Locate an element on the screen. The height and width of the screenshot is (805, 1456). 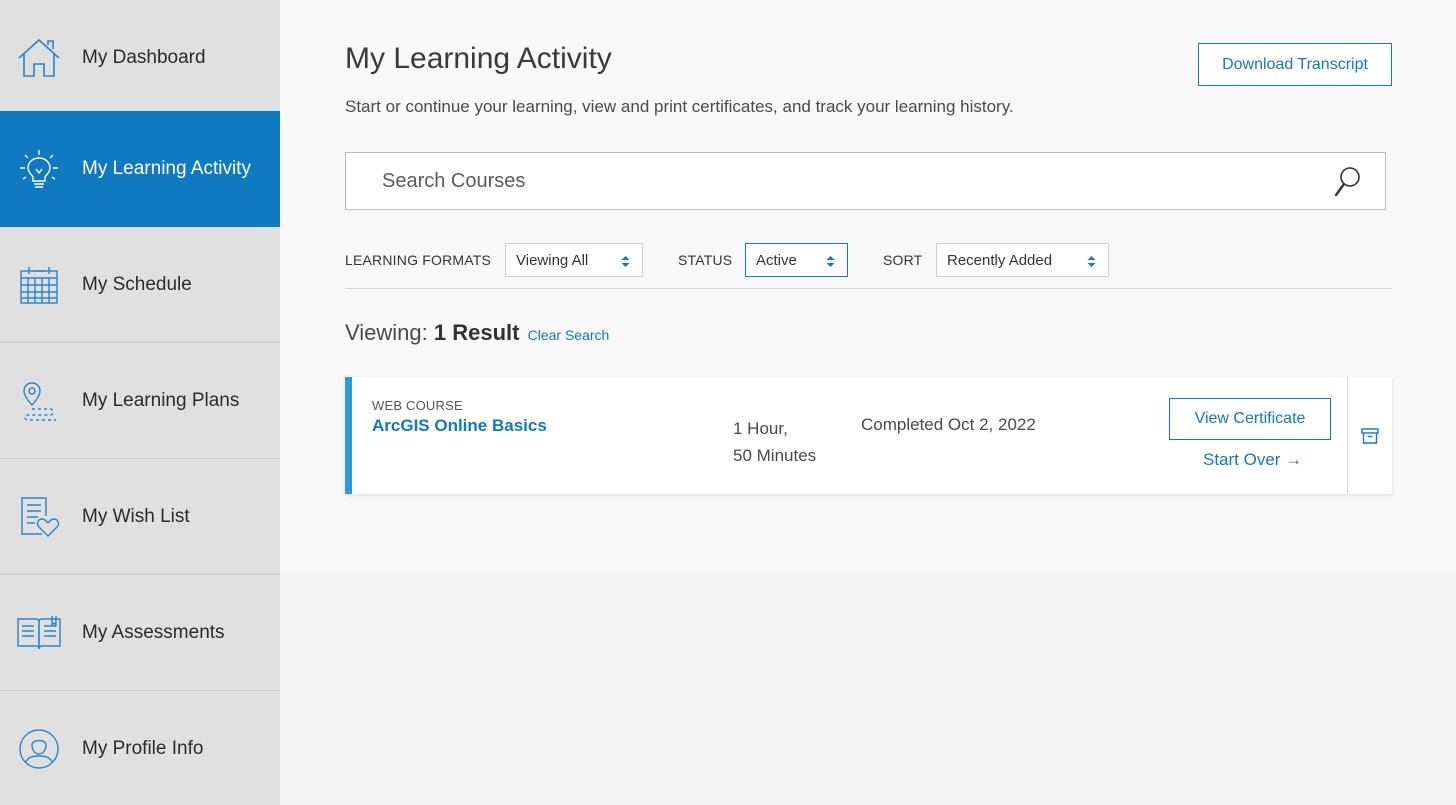
learning-formats-select: Viewing All is located at coordinates (574, 260).